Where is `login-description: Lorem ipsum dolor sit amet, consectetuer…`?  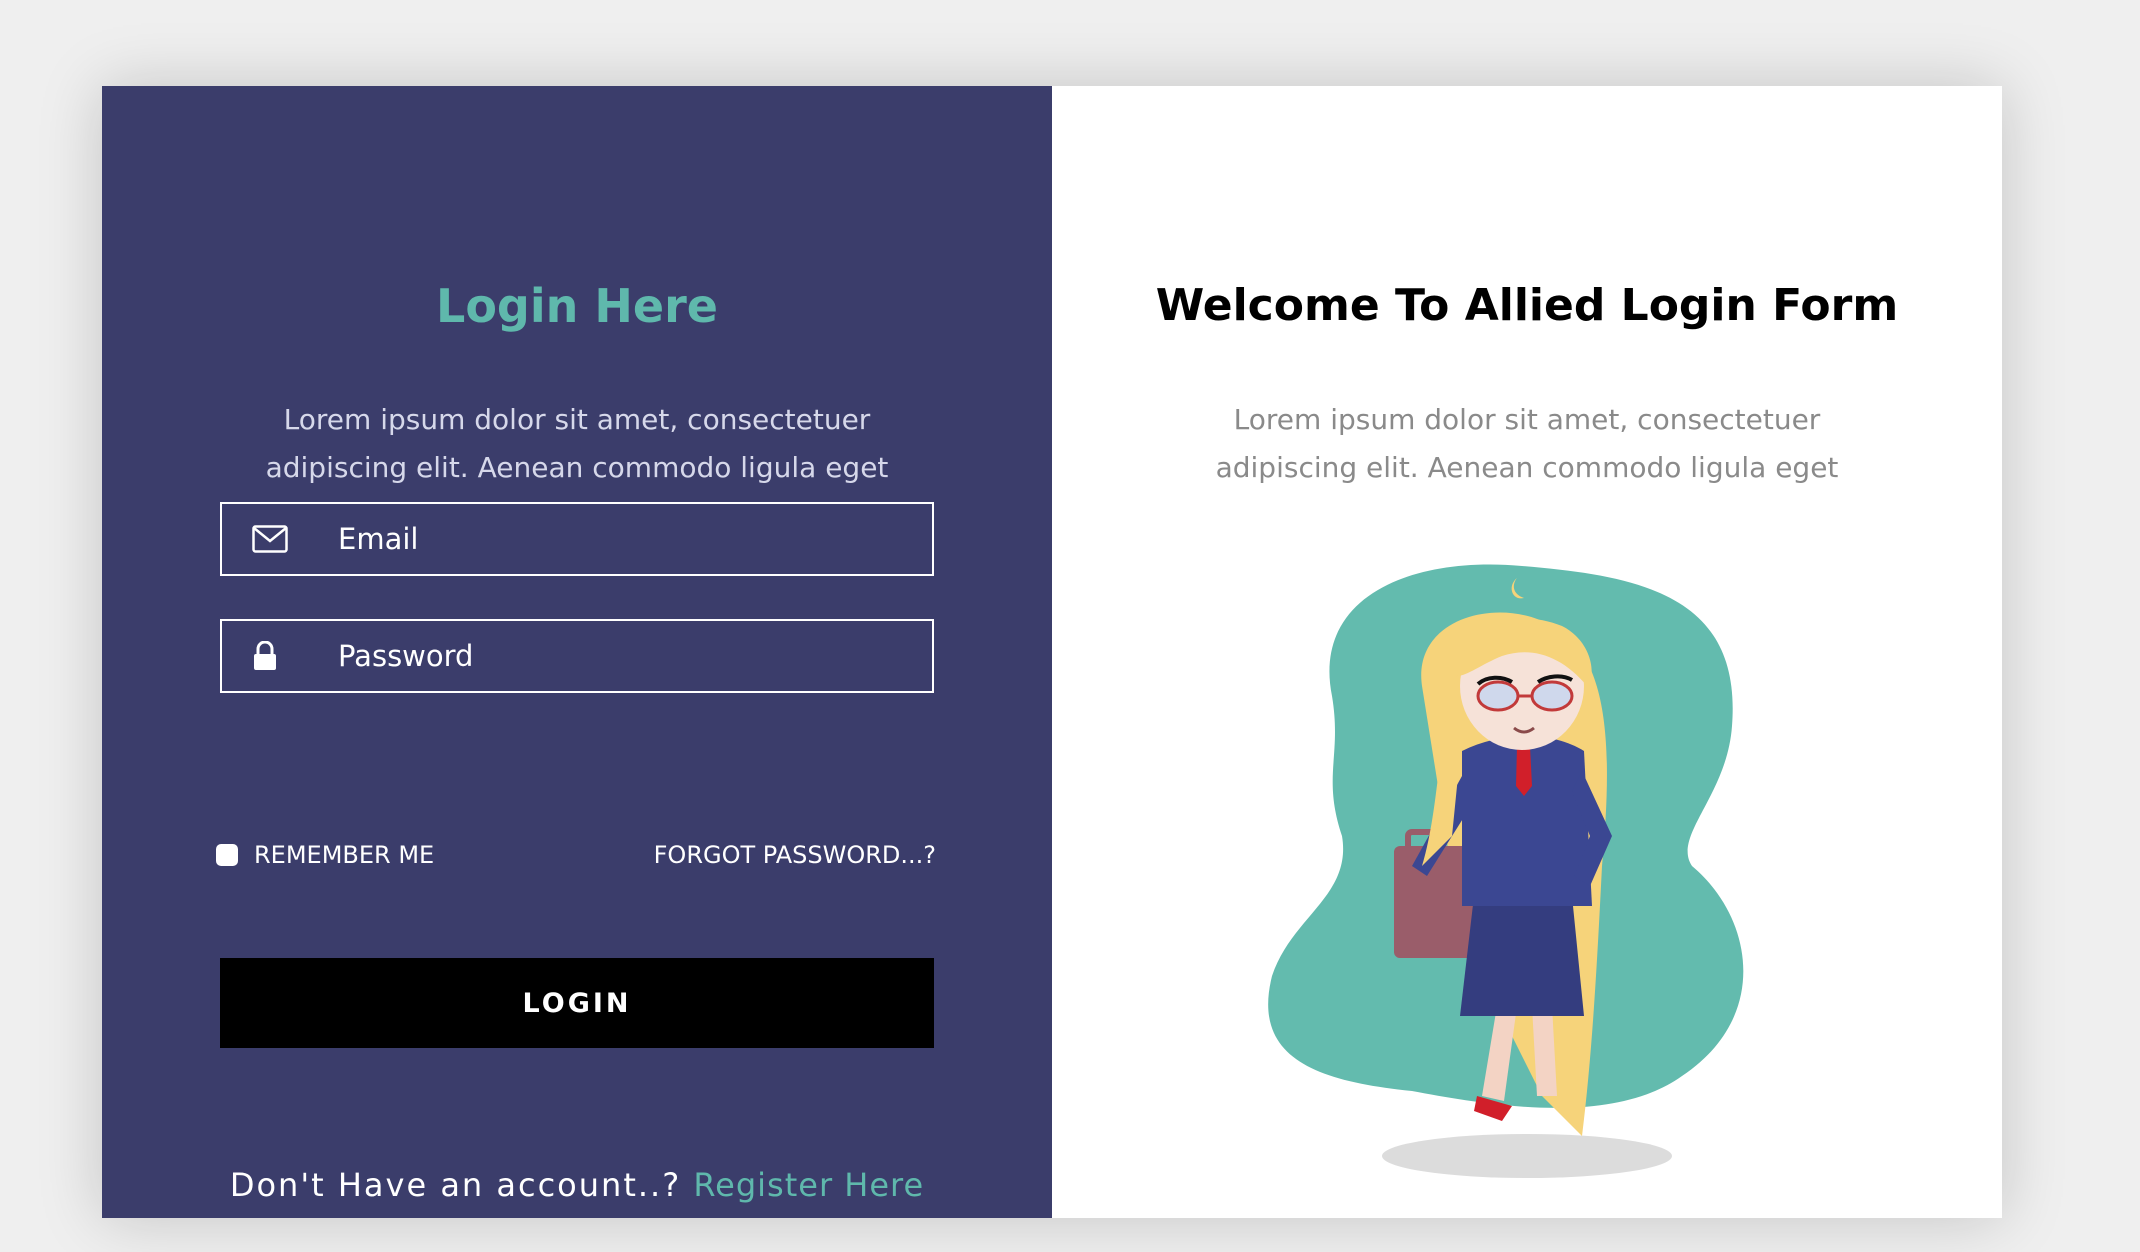 login-description: Lorem ipsum dolor sit amet, consectetuer… is located at coordinates (577, 443).